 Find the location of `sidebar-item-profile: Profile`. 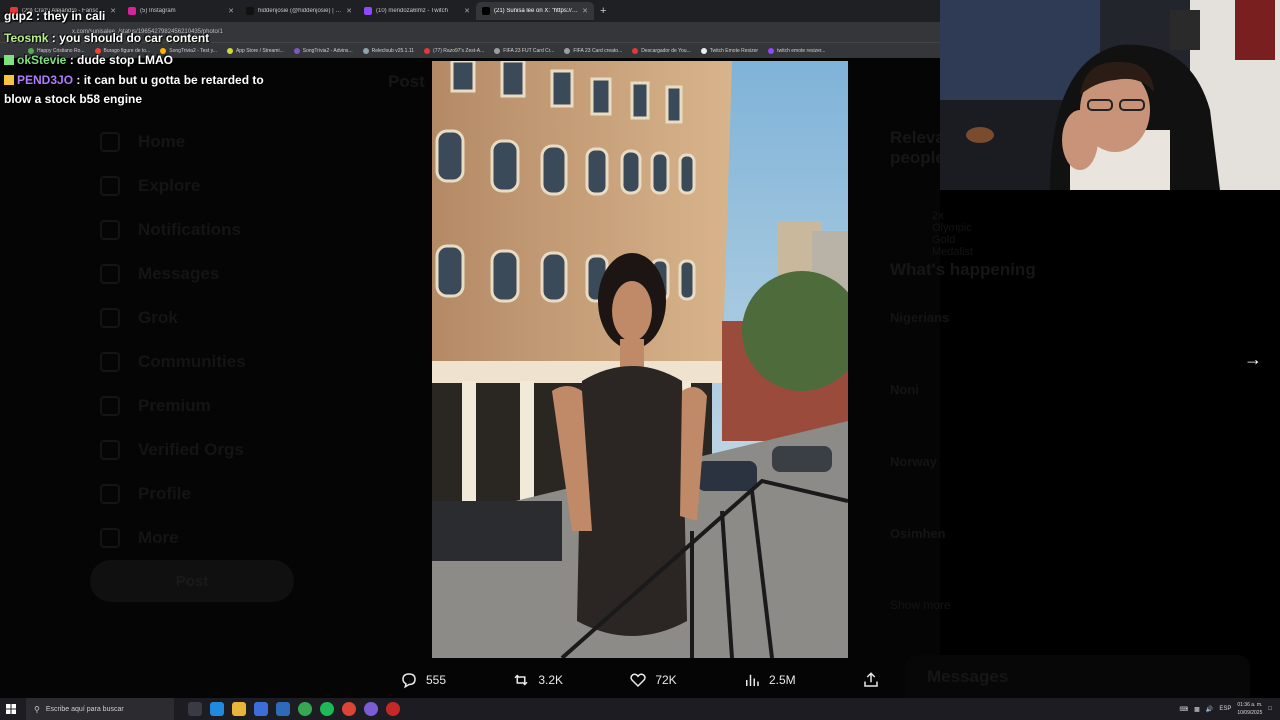

sidebar-item-profile: Profile is located at coordinates (173, 494).